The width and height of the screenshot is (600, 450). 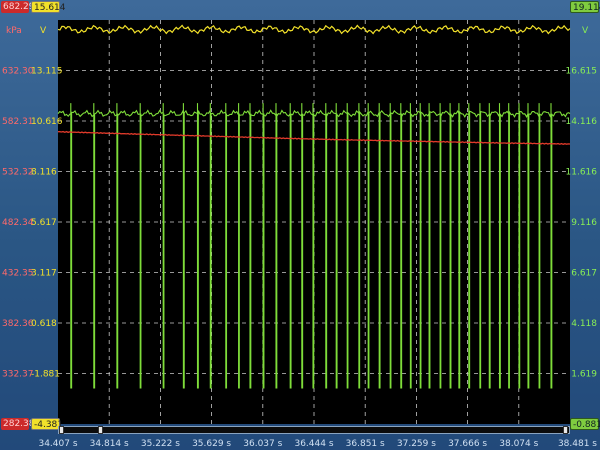 What do you see at coordinates (365, 444) in the screenshot?
I see `x-tick-label: 36.851 s` at bounding box center [365, 444].